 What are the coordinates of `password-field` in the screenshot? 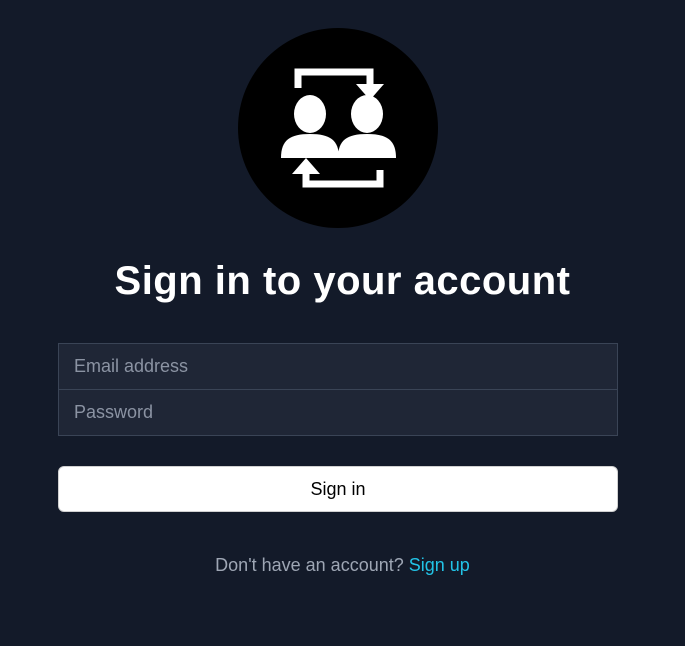 It's located at (338, 412).